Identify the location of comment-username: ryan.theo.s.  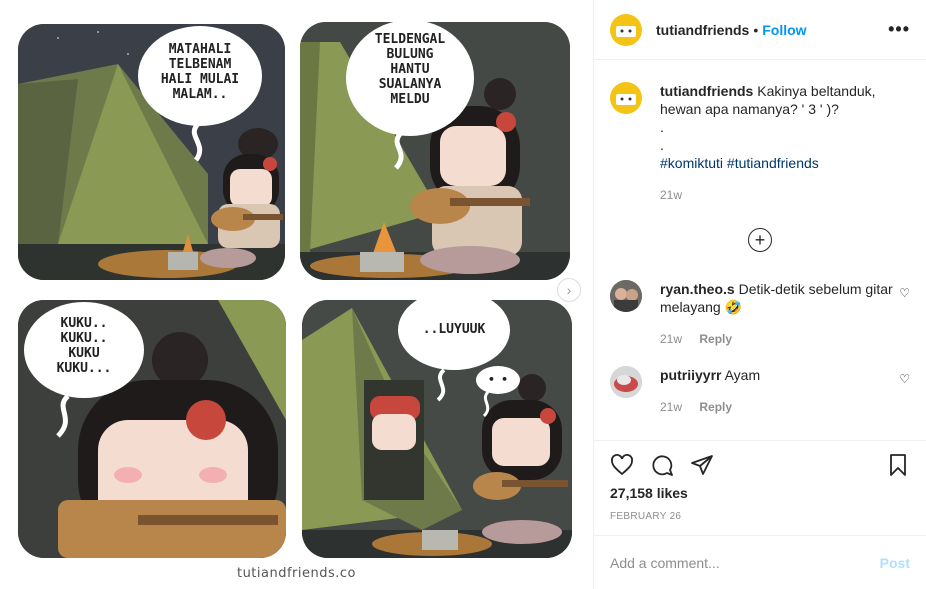
(697, 289).